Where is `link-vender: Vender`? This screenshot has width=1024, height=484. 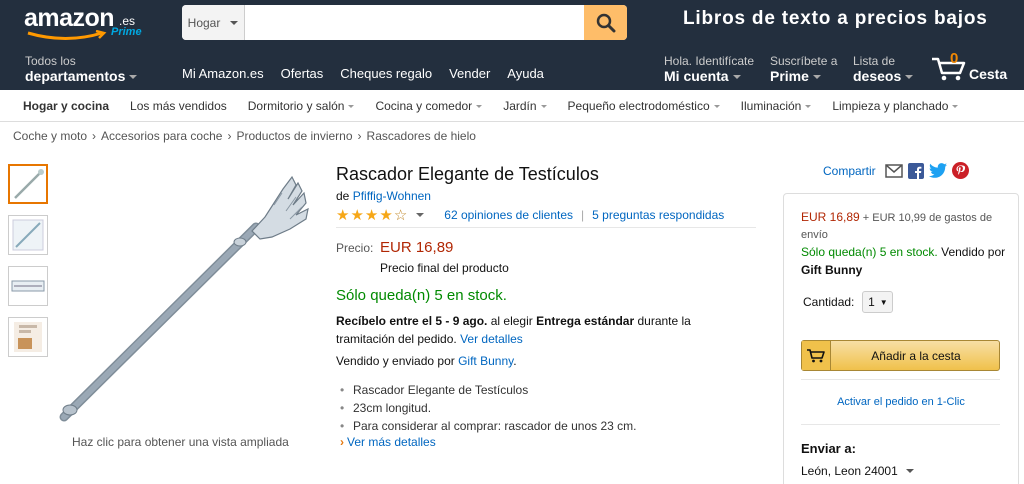
link-vender: Vender is located at coordinates (469, 73).